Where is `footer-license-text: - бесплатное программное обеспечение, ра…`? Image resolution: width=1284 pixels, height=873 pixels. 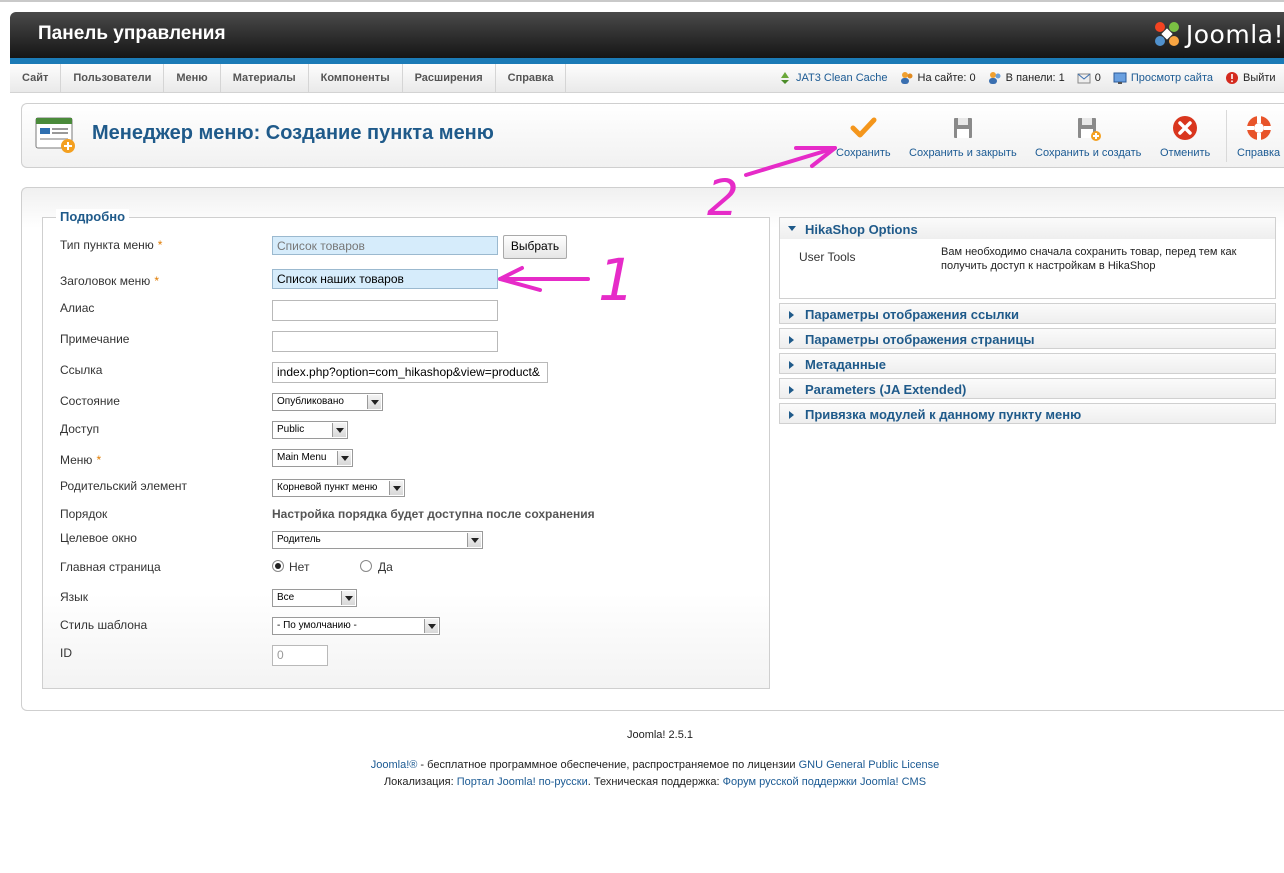 footer-license-text: - бесплатное программное обеспечение, ра… is located at coordinates (608, 765).